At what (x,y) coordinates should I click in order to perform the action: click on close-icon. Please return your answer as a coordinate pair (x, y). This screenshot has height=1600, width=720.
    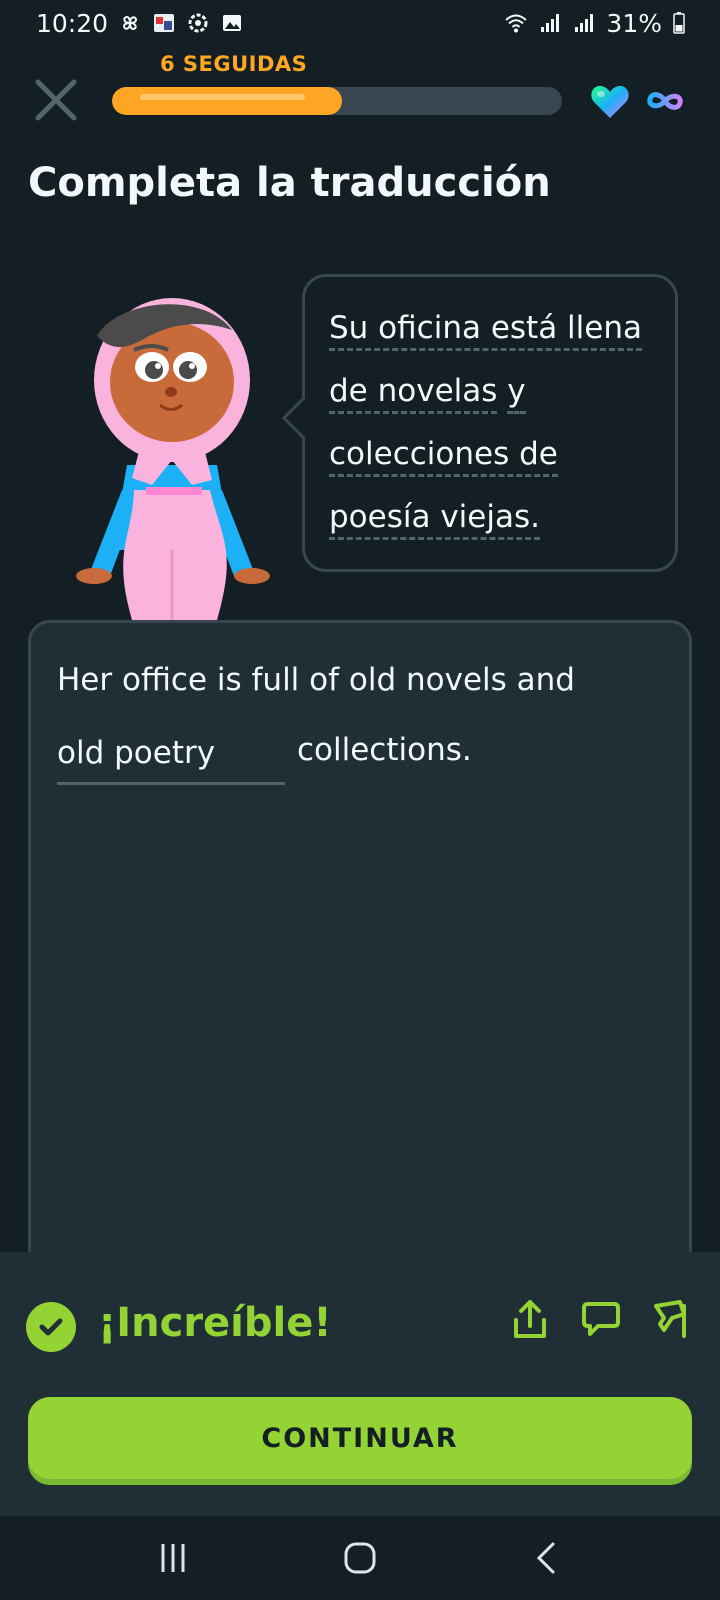
    Looking at the image, I should click on (56, 100).